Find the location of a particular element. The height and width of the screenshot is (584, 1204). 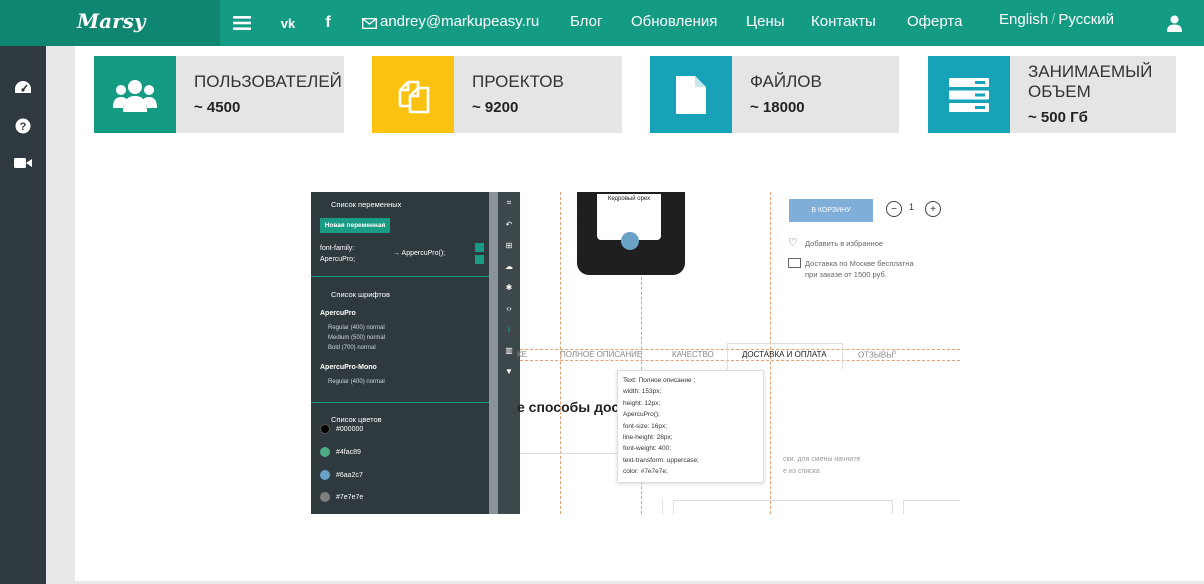

color-label: #6aa2c7 is located at coordinates (349, 475).